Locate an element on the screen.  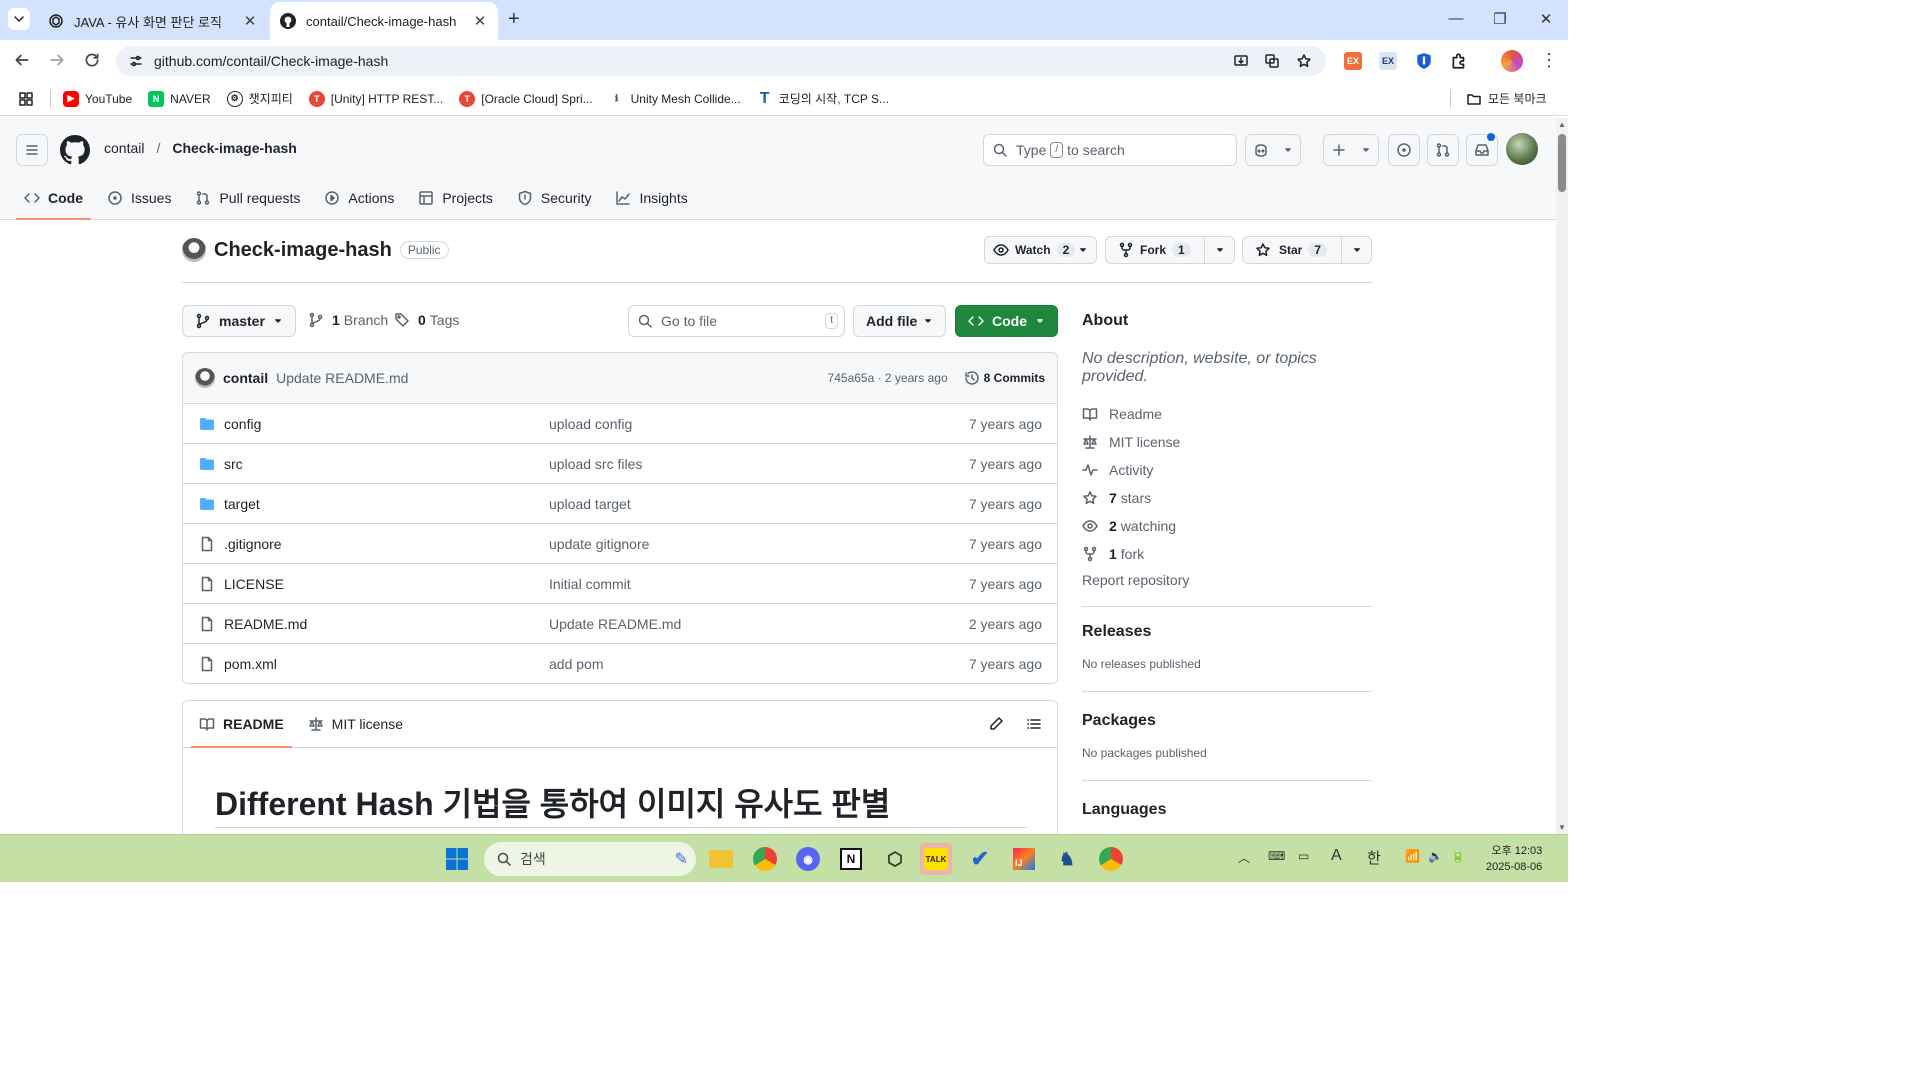
file-name: .gitignore is located at coordinates (253, 544).